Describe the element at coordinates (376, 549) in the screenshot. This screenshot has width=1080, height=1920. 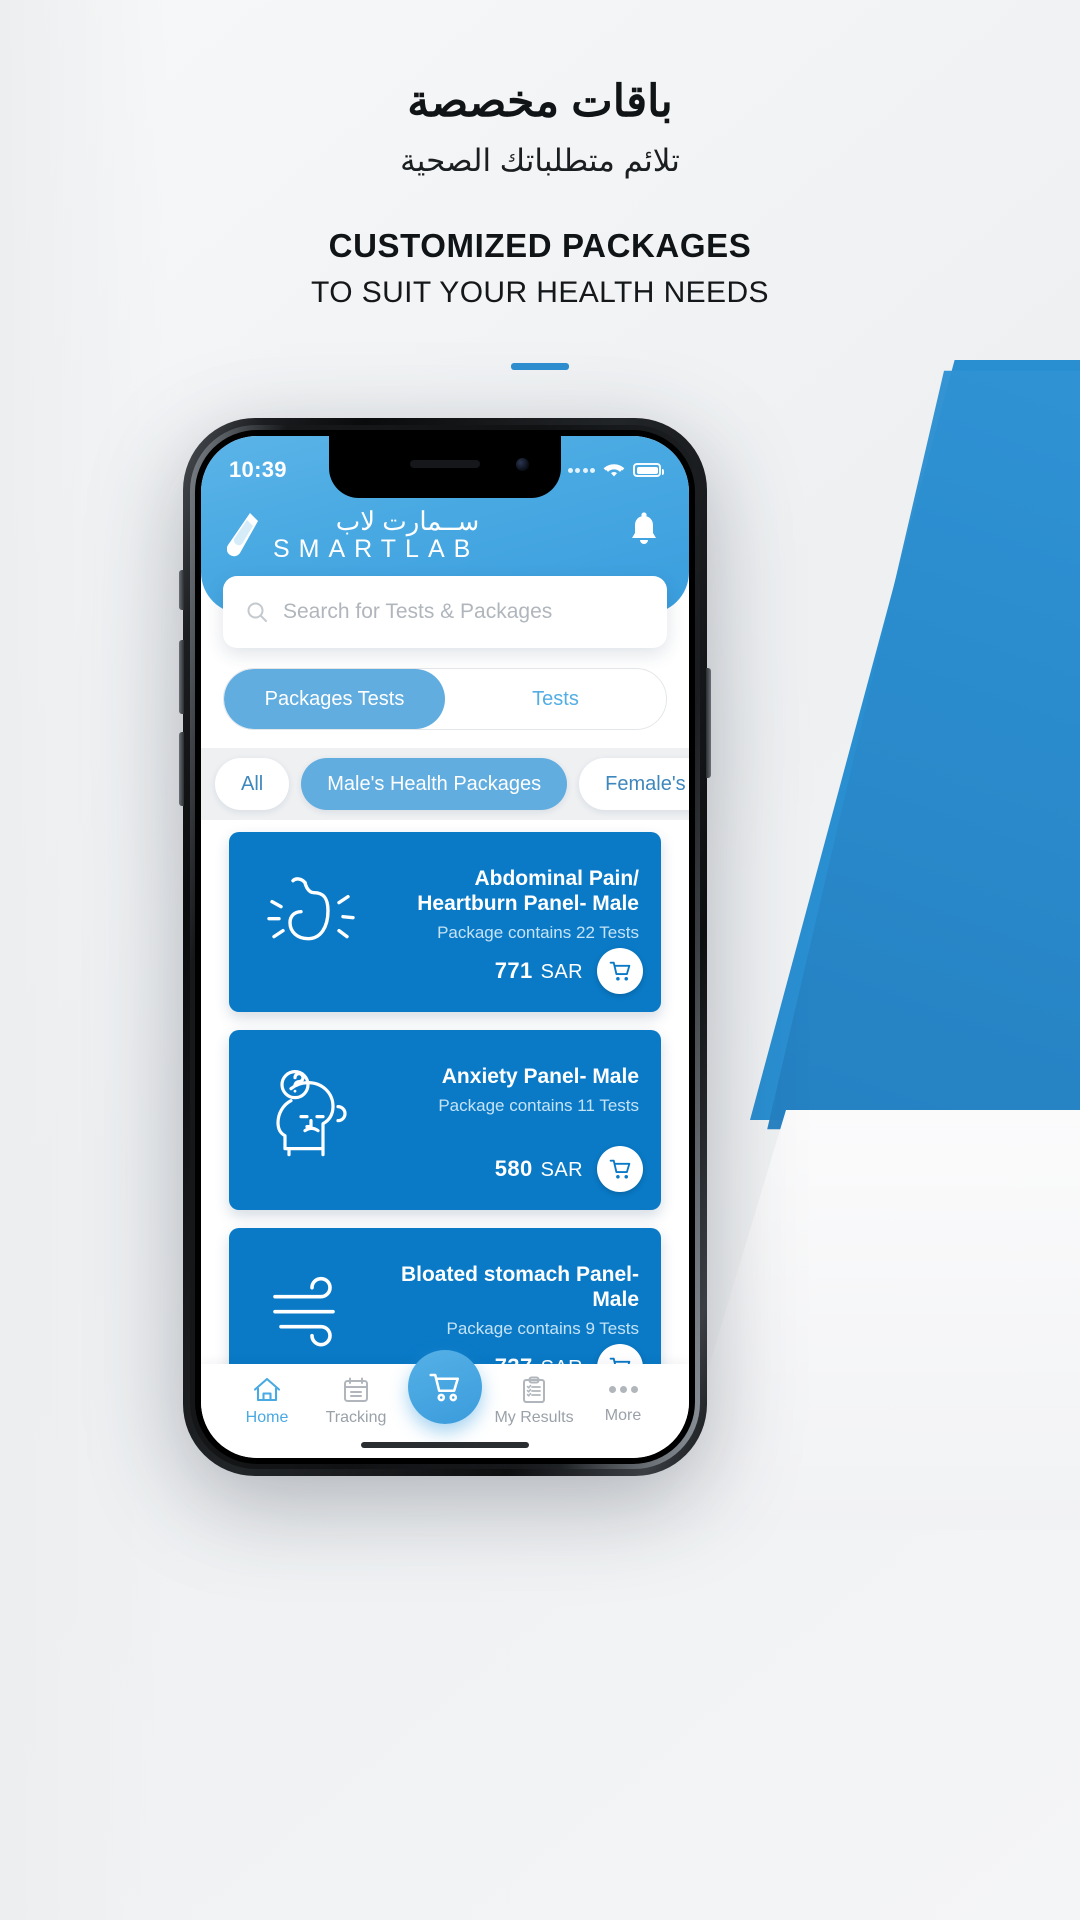
I see `brand-english: SMARTLAB` at that location.